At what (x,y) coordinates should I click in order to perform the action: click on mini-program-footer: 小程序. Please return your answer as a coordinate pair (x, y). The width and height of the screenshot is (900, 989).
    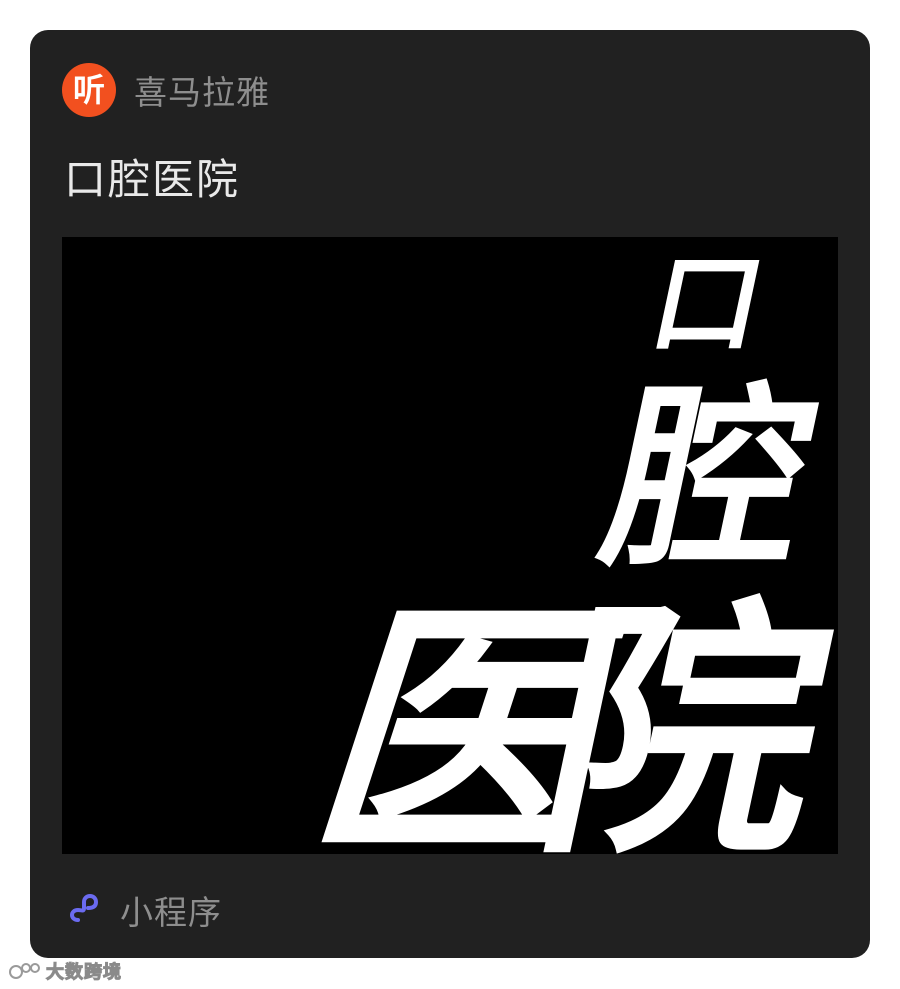
    Looking at the image, I should click on (143, 910).